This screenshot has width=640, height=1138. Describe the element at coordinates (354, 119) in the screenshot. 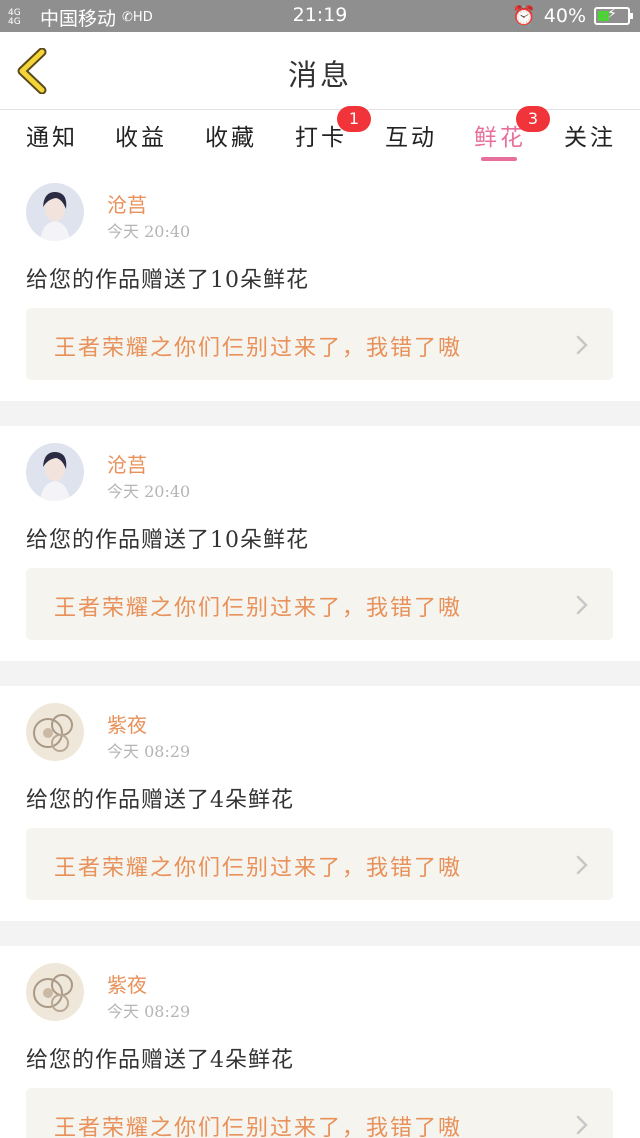

I see `unread-badge: 1` at that location.